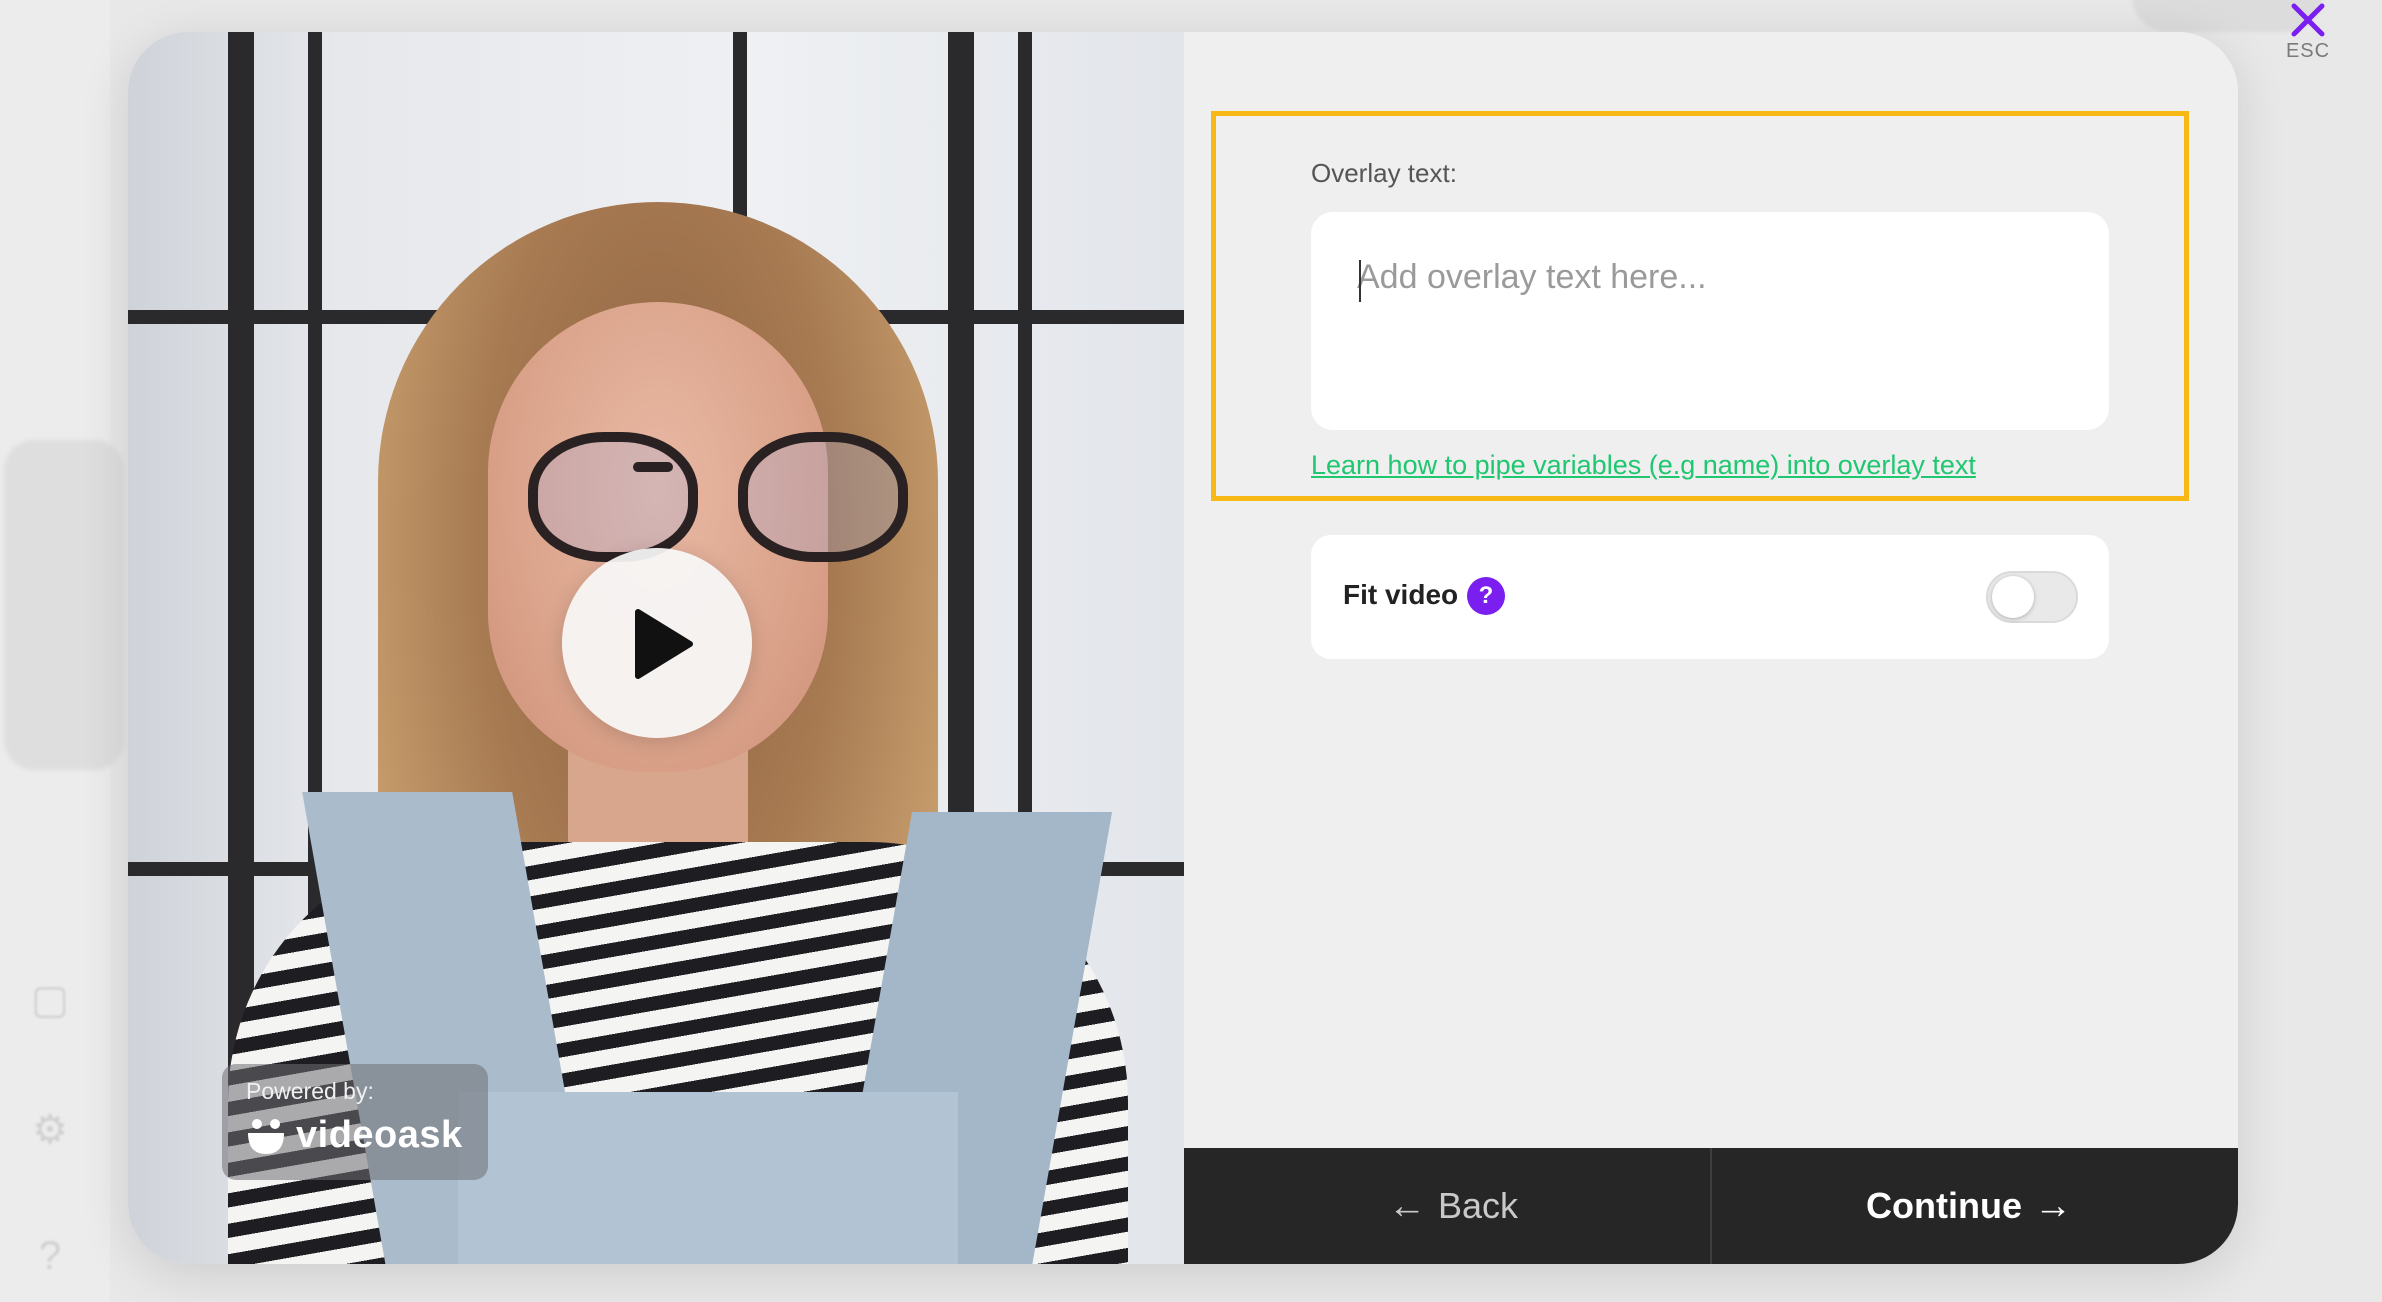 Image resolution: width=2382 pixels, height=1302 pixels. Describe the element at coordinates (1944, 1205) in the screenshot. I see `continue-button-label: Continue` at that location.